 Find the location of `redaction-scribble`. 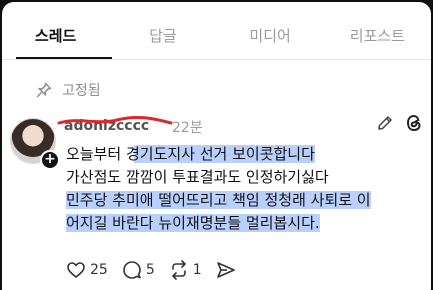

redaction-scribble is located at coordinates (115, 120).